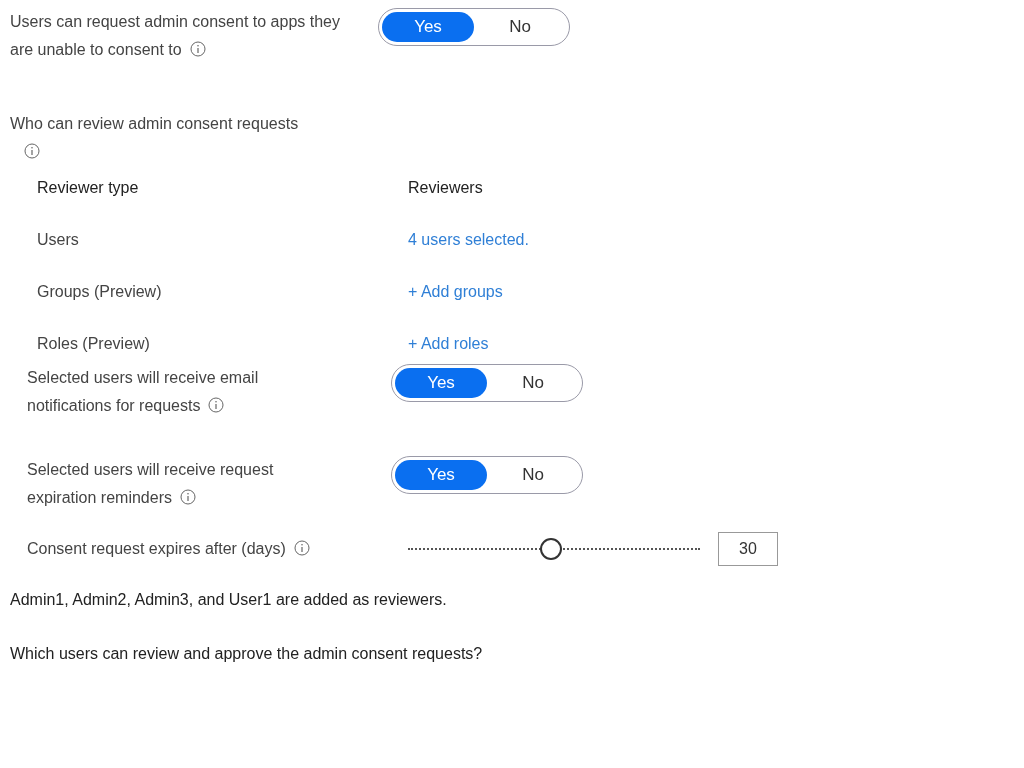 The image size is (1024, 768). I want to click on slider, so click(554, 549).